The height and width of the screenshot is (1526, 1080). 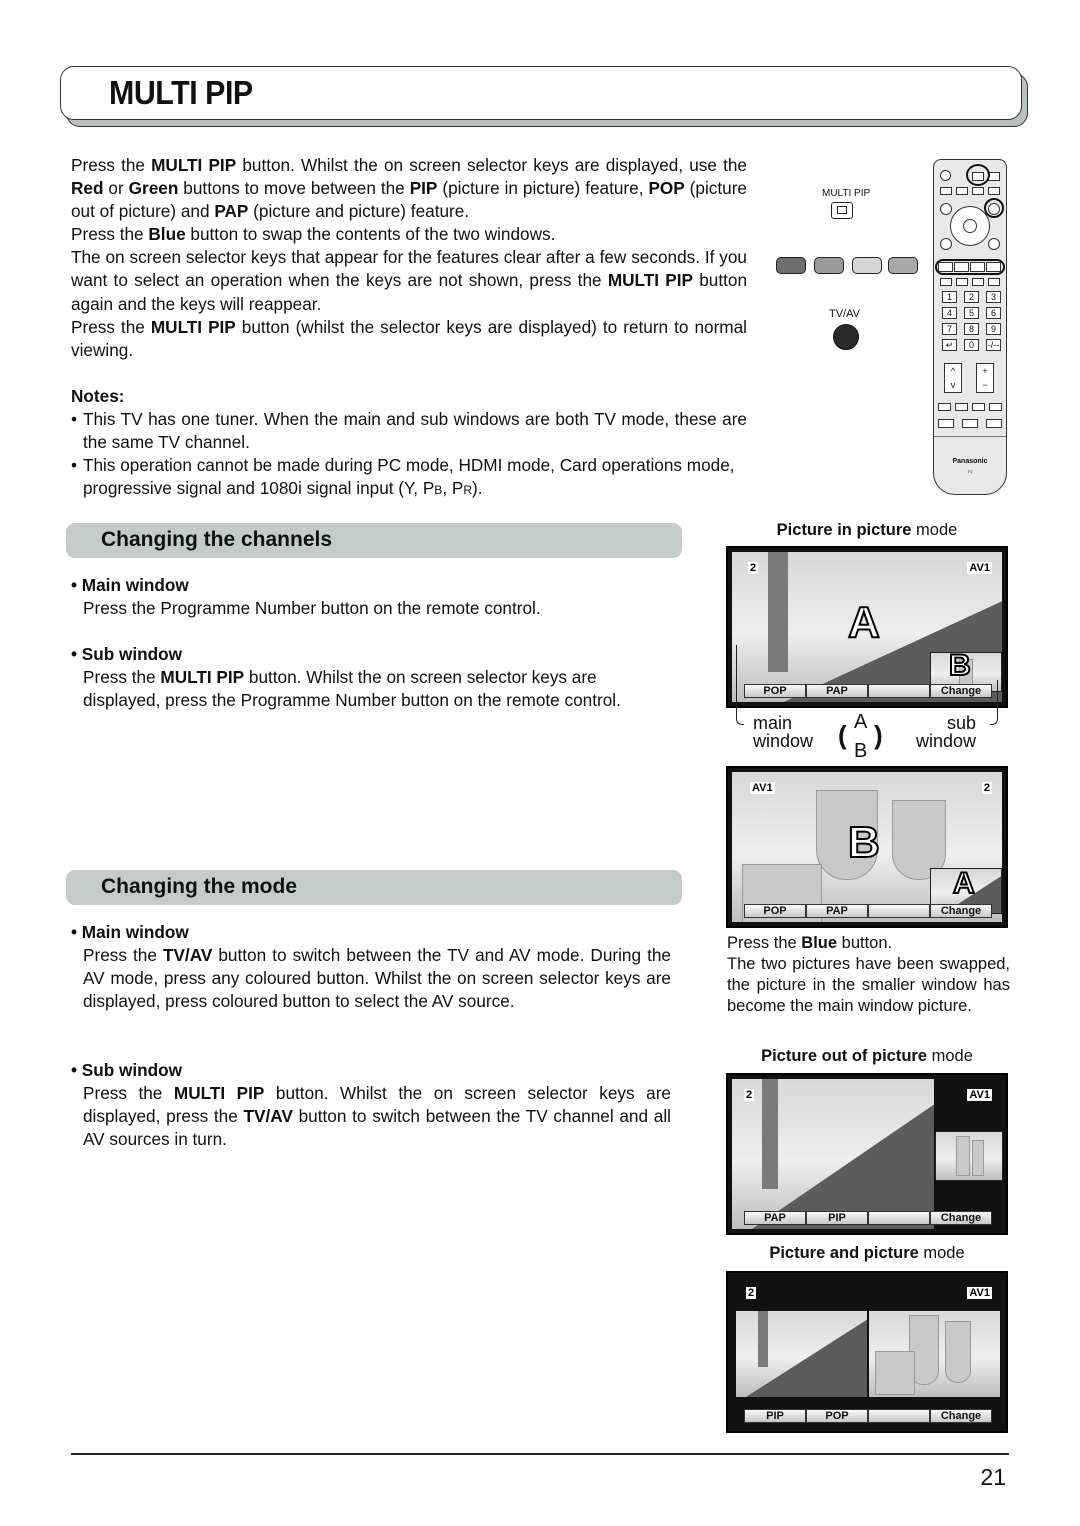 What do you see at coordinates (783, 741) in the screenshot?
I see `main-label-2: window` at bounding box center [783, 741].